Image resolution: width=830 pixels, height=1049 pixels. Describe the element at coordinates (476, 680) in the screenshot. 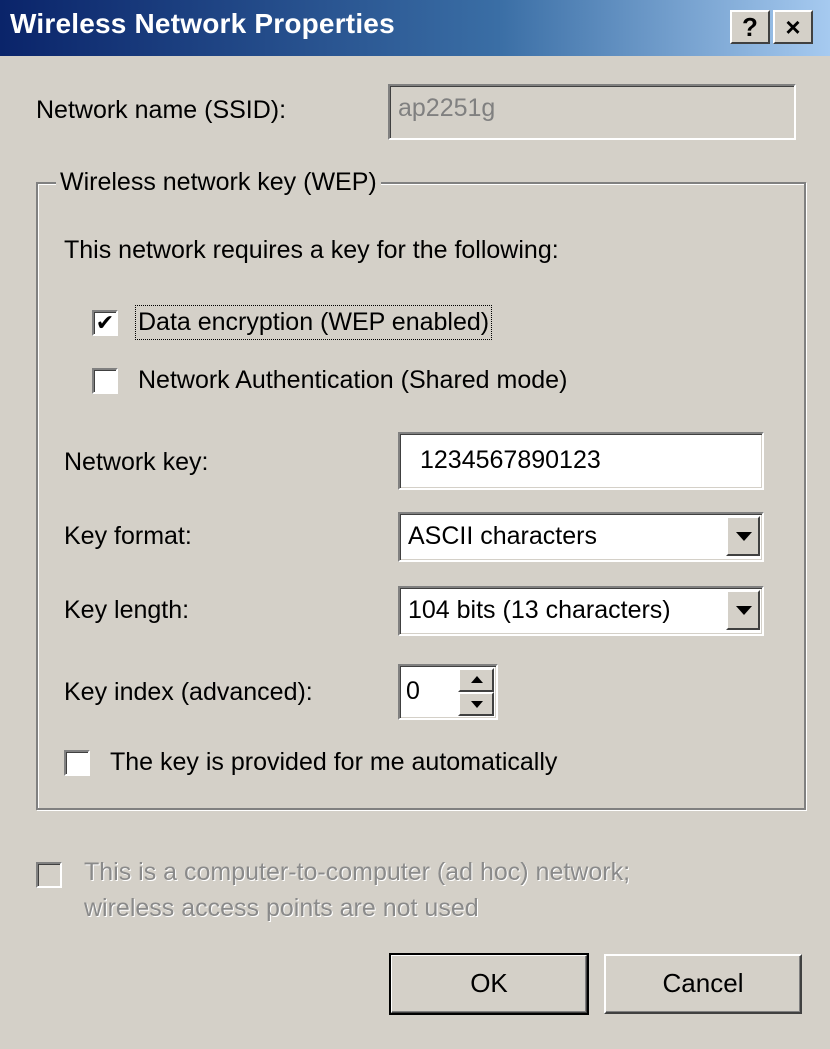

I see `spin-up-icon` at that location.